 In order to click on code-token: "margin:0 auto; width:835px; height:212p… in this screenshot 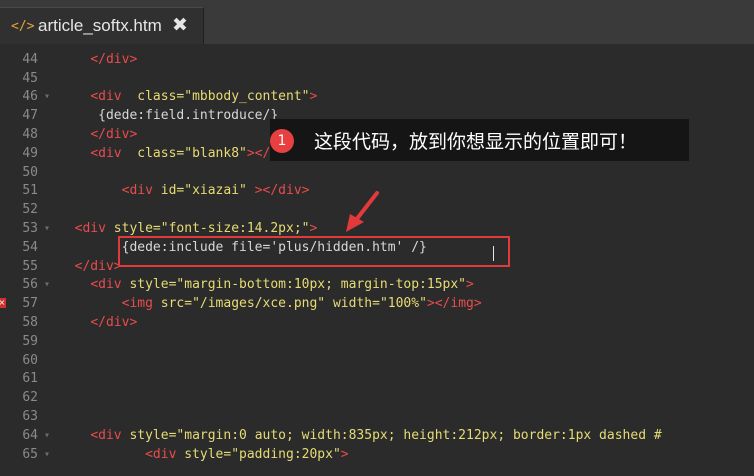, I will do `click(419, 435)`.